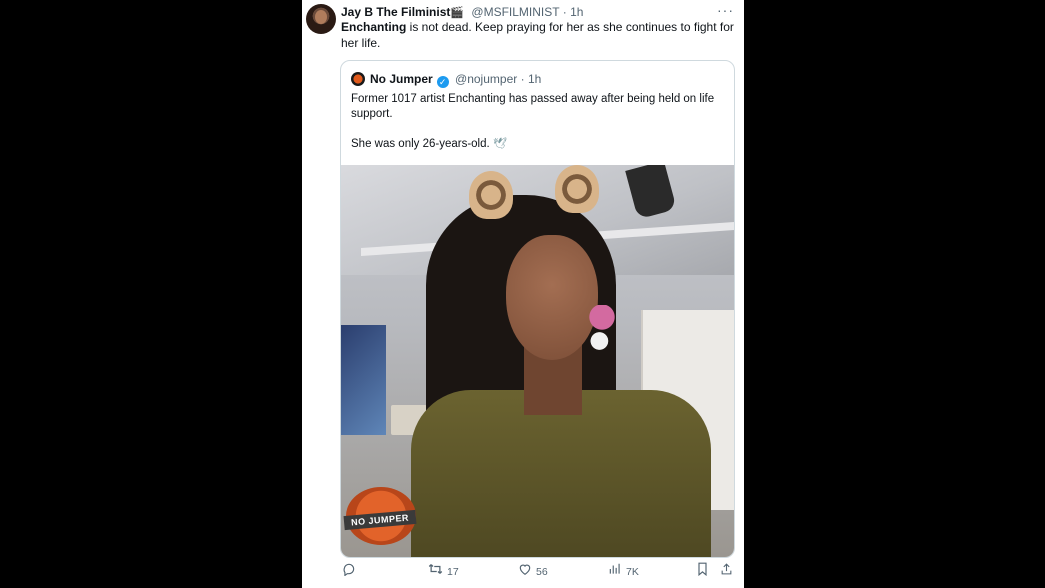  Describe the element at coordinates (401, 79) in the screenshot. I see `quoted-author-name: No Jumper` at that location.